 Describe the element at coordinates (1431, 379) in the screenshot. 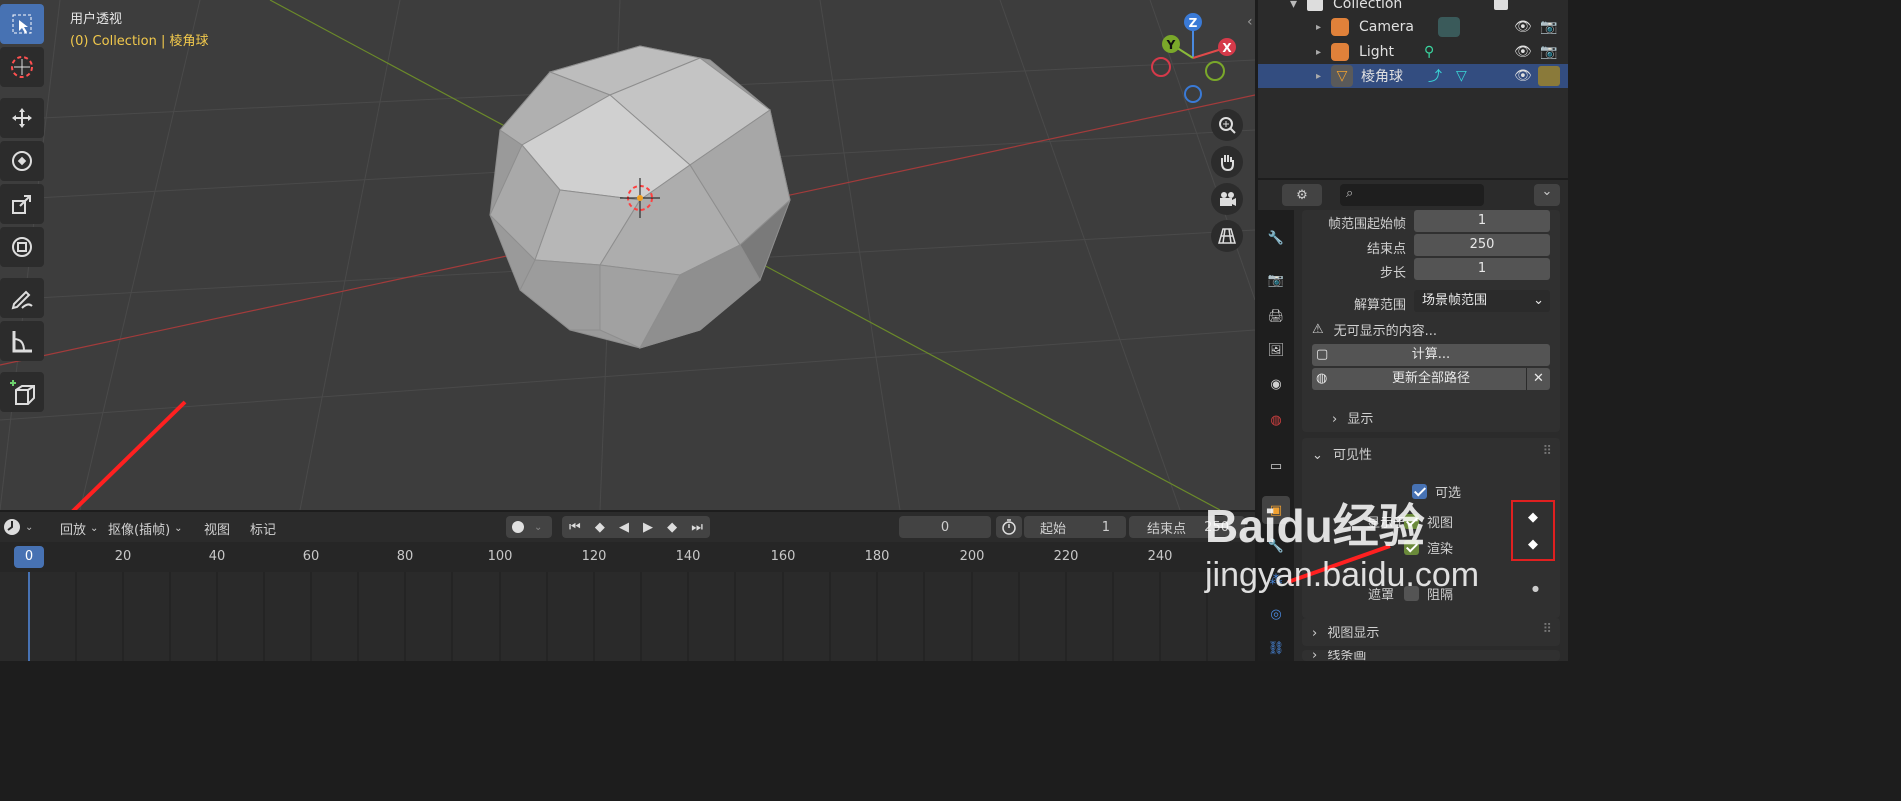

I see `update-all-paths-button: ◍ 更新全部路径 ✕` at that location.